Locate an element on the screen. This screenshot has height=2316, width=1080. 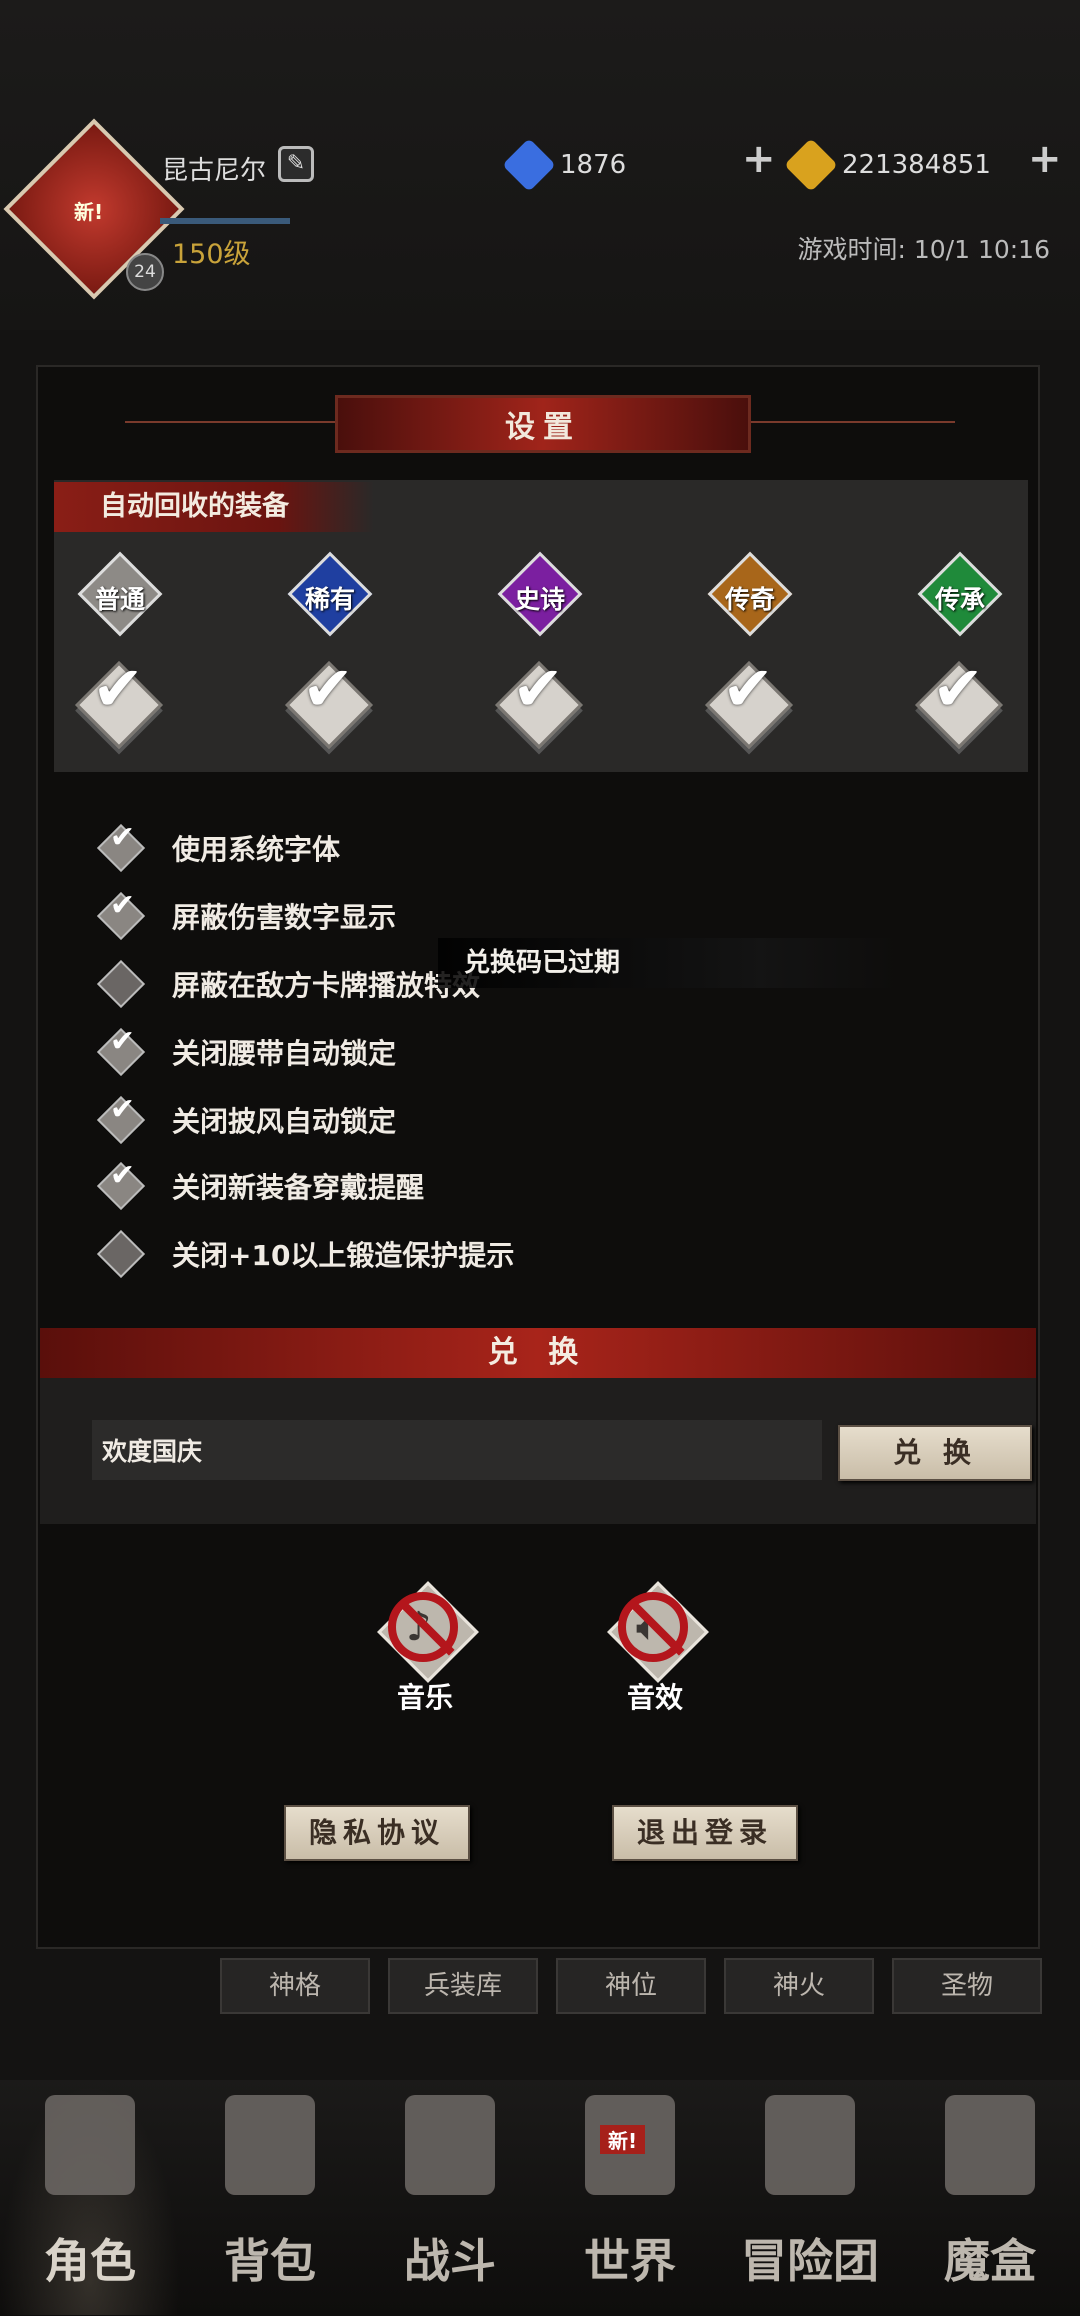
recycle-rare-checkbox: ✔ is located at coordinates (329, 700).